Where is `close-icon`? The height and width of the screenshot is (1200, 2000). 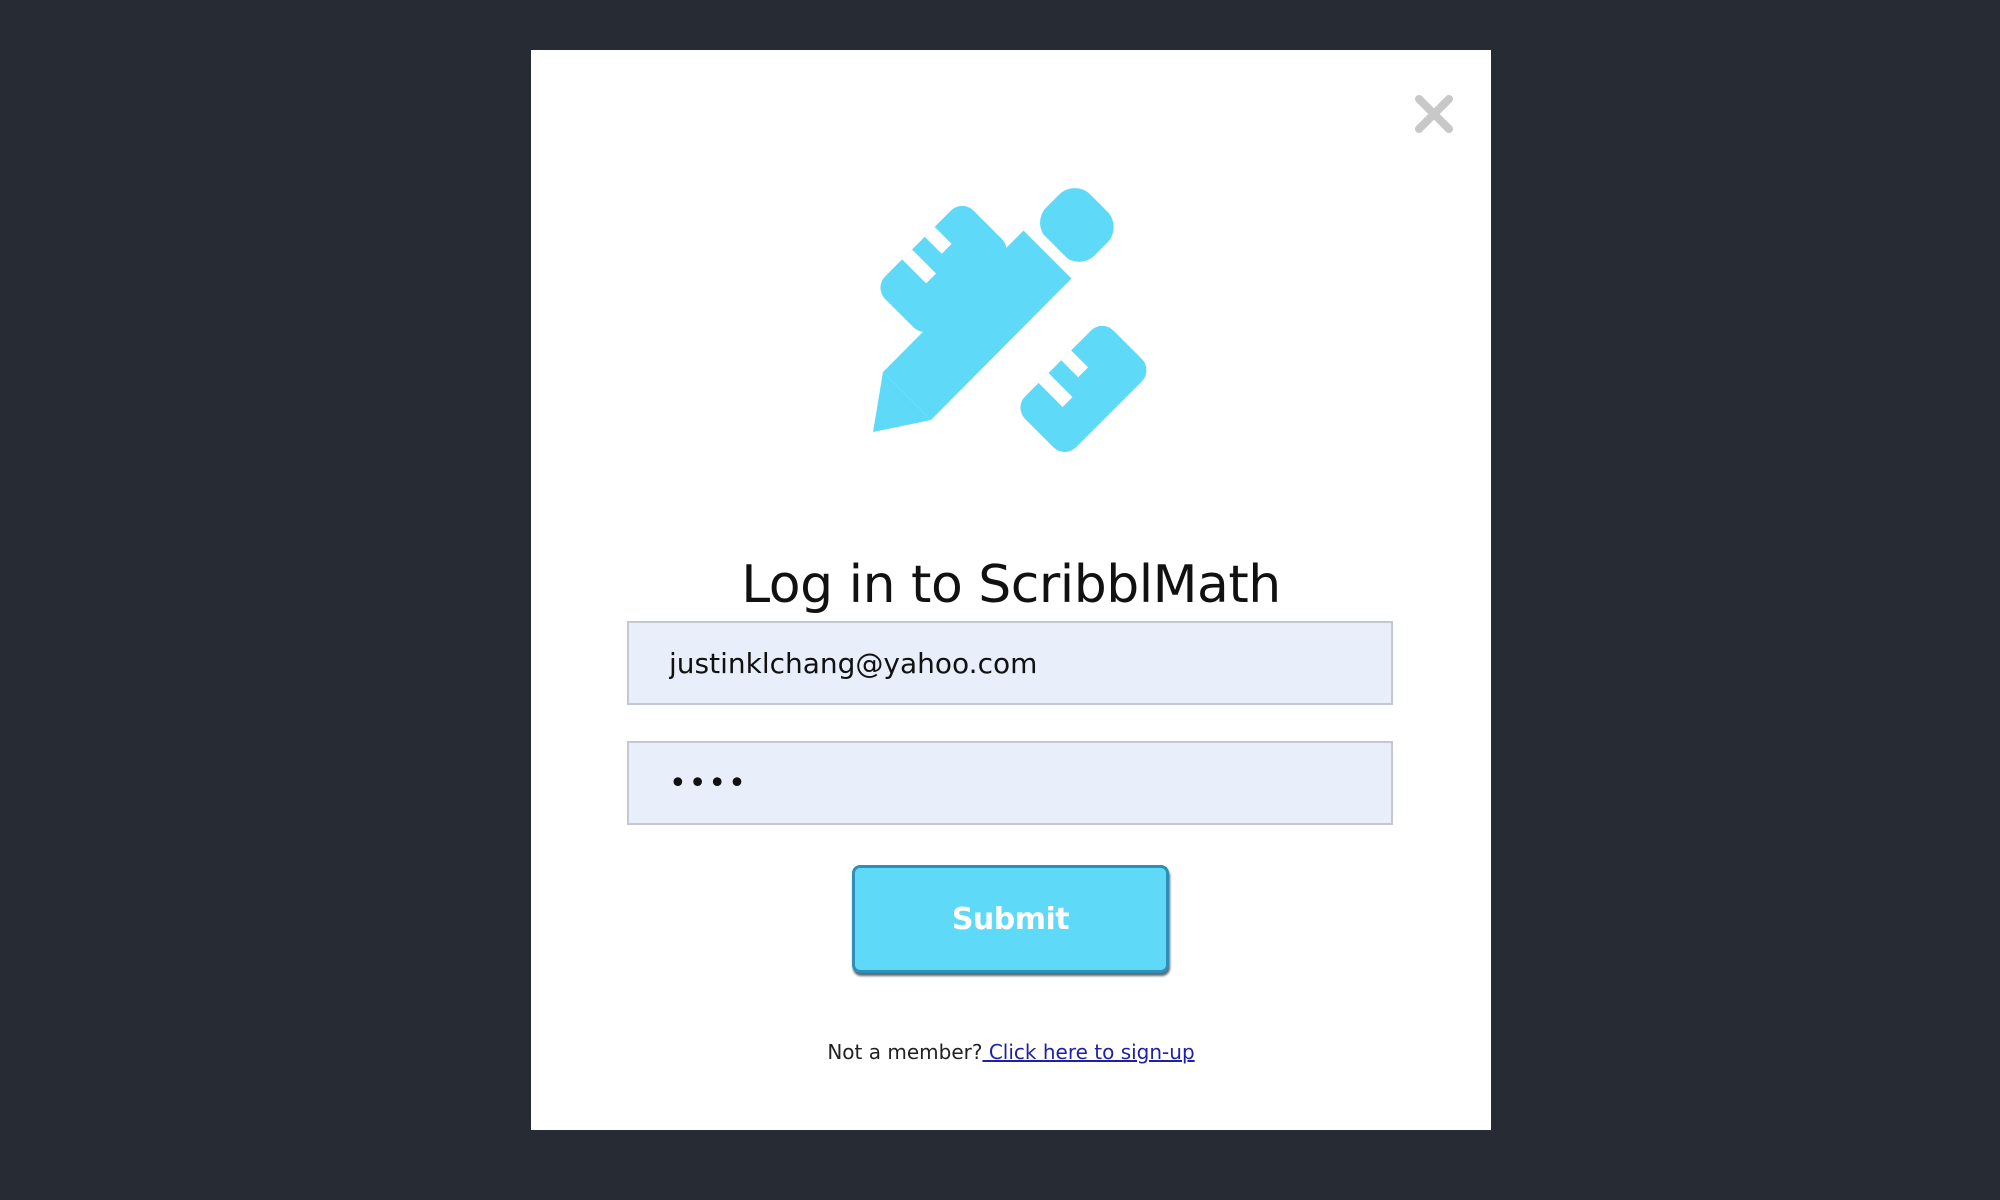
close-icon is located at coordinates (1434, 114).